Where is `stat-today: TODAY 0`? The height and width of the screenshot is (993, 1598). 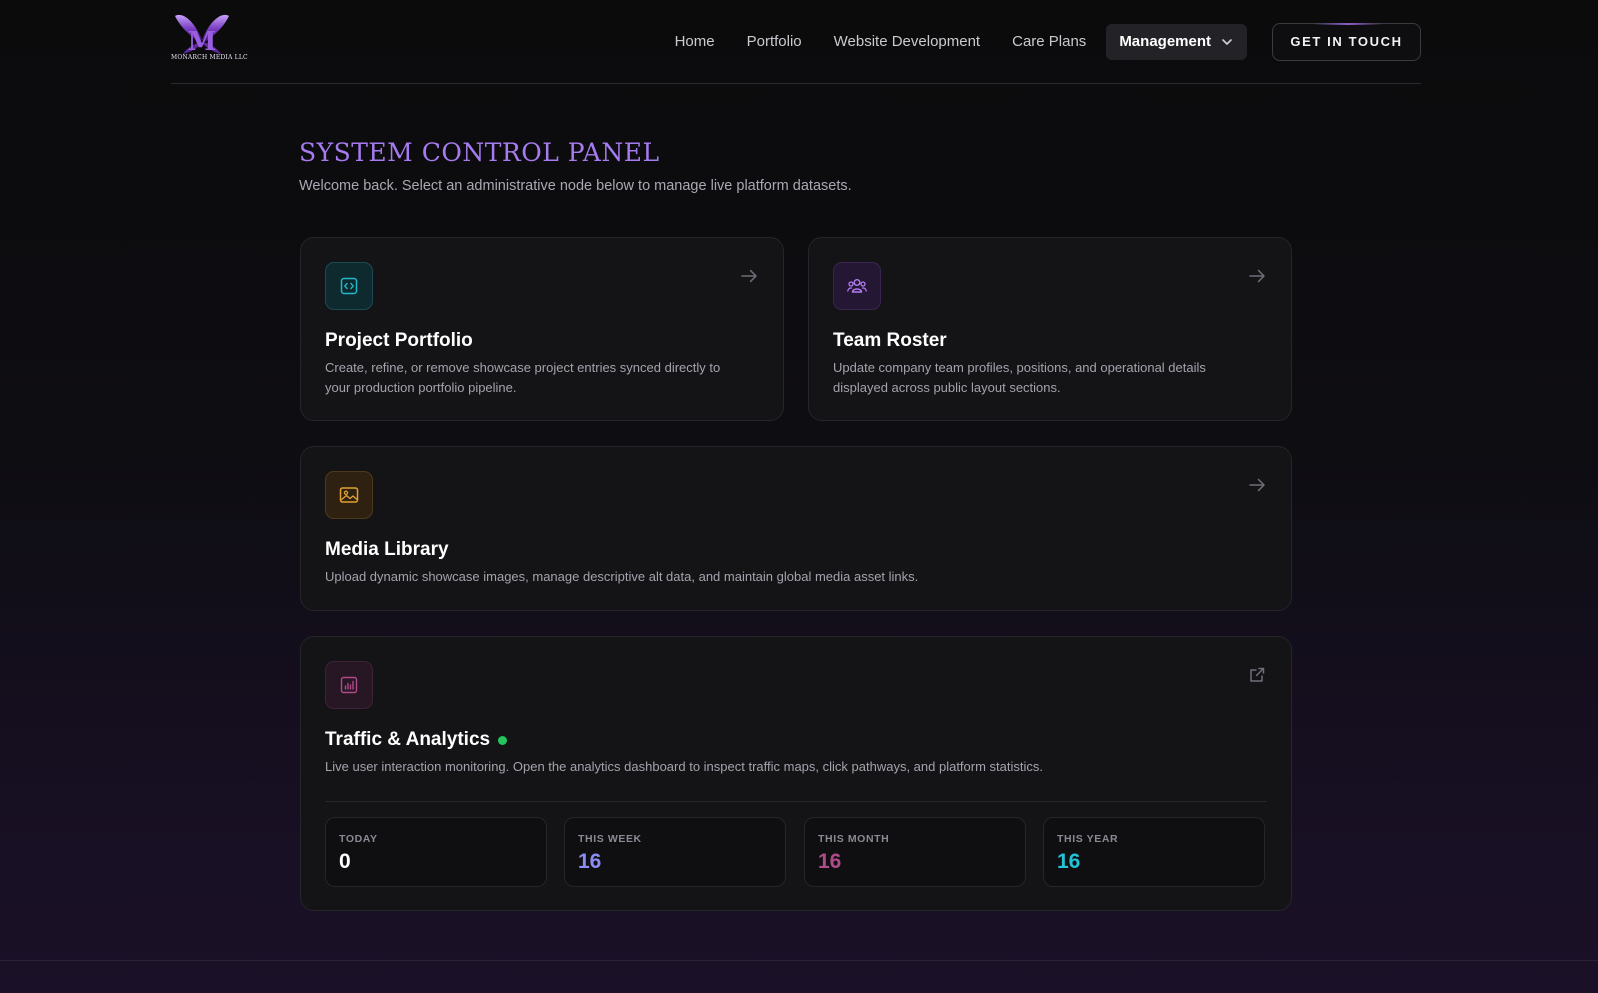 stat-today: TODAY 0 is located at coordinates (436, 852).